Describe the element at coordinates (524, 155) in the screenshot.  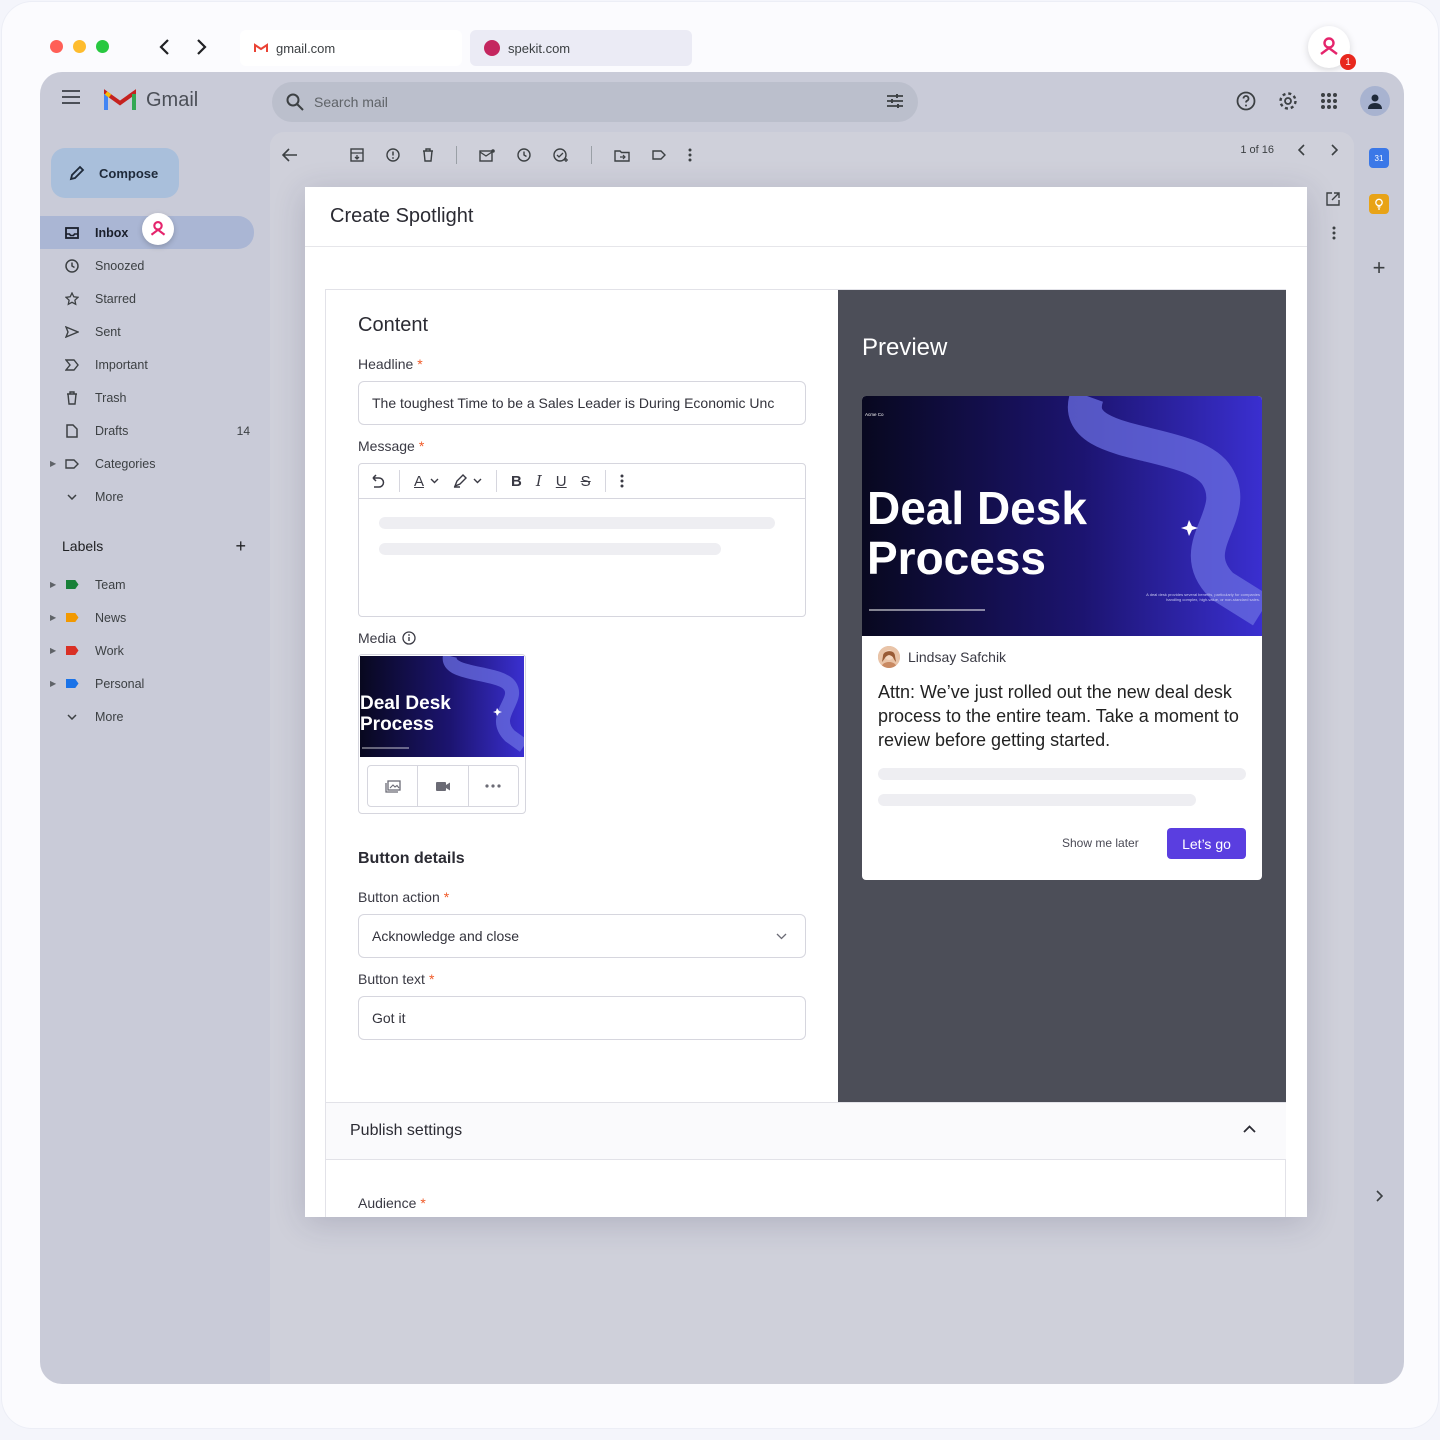
I see `snooze-clock-icon` at that location.